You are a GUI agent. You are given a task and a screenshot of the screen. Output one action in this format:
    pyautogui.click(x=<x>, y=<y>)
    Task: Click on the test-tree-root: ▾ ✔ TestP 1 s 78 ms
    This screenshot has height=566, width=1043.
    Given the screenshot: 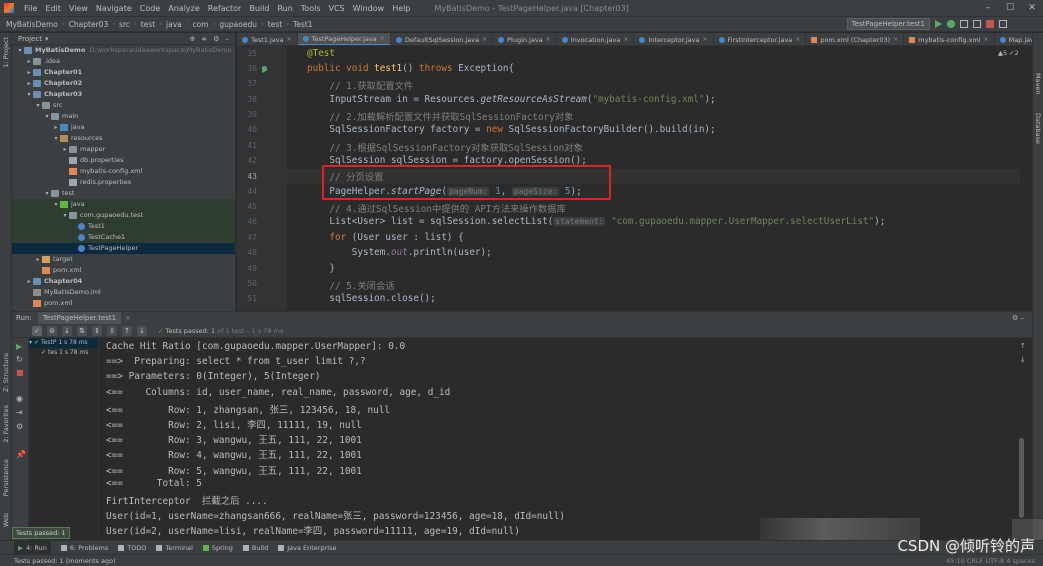 What is the action you would take?
    pyautogui.click(x=63, y=343)
    